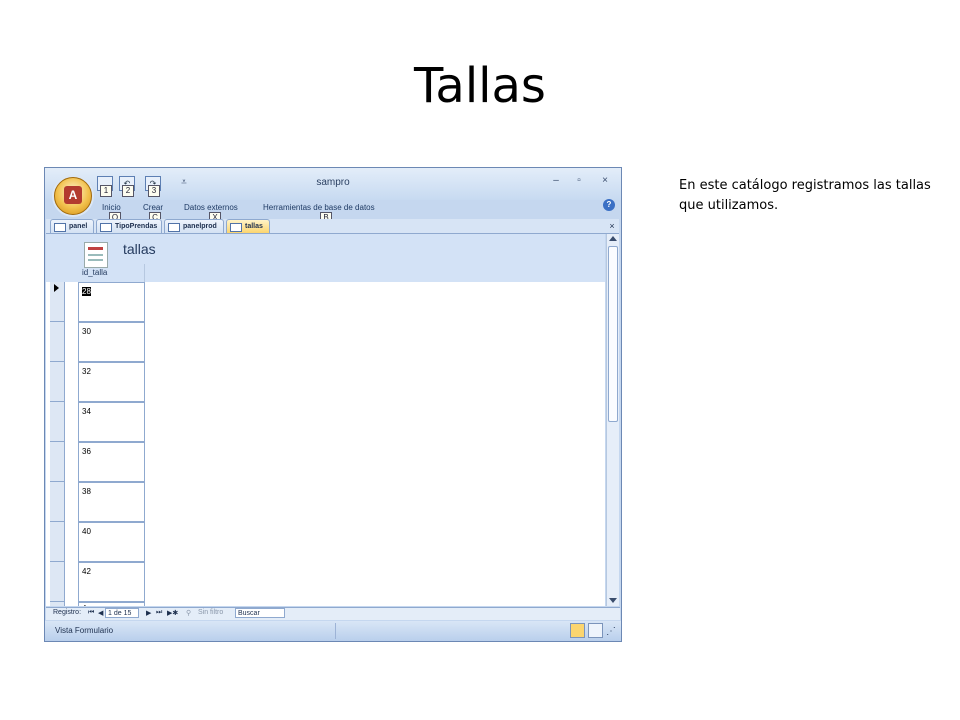 The height and width of the screenshot is (720, 960). Describe the element at coordinates (333, 631) in the screenshot. I see `status-bar: Vista Formulario ⋰` at that location.